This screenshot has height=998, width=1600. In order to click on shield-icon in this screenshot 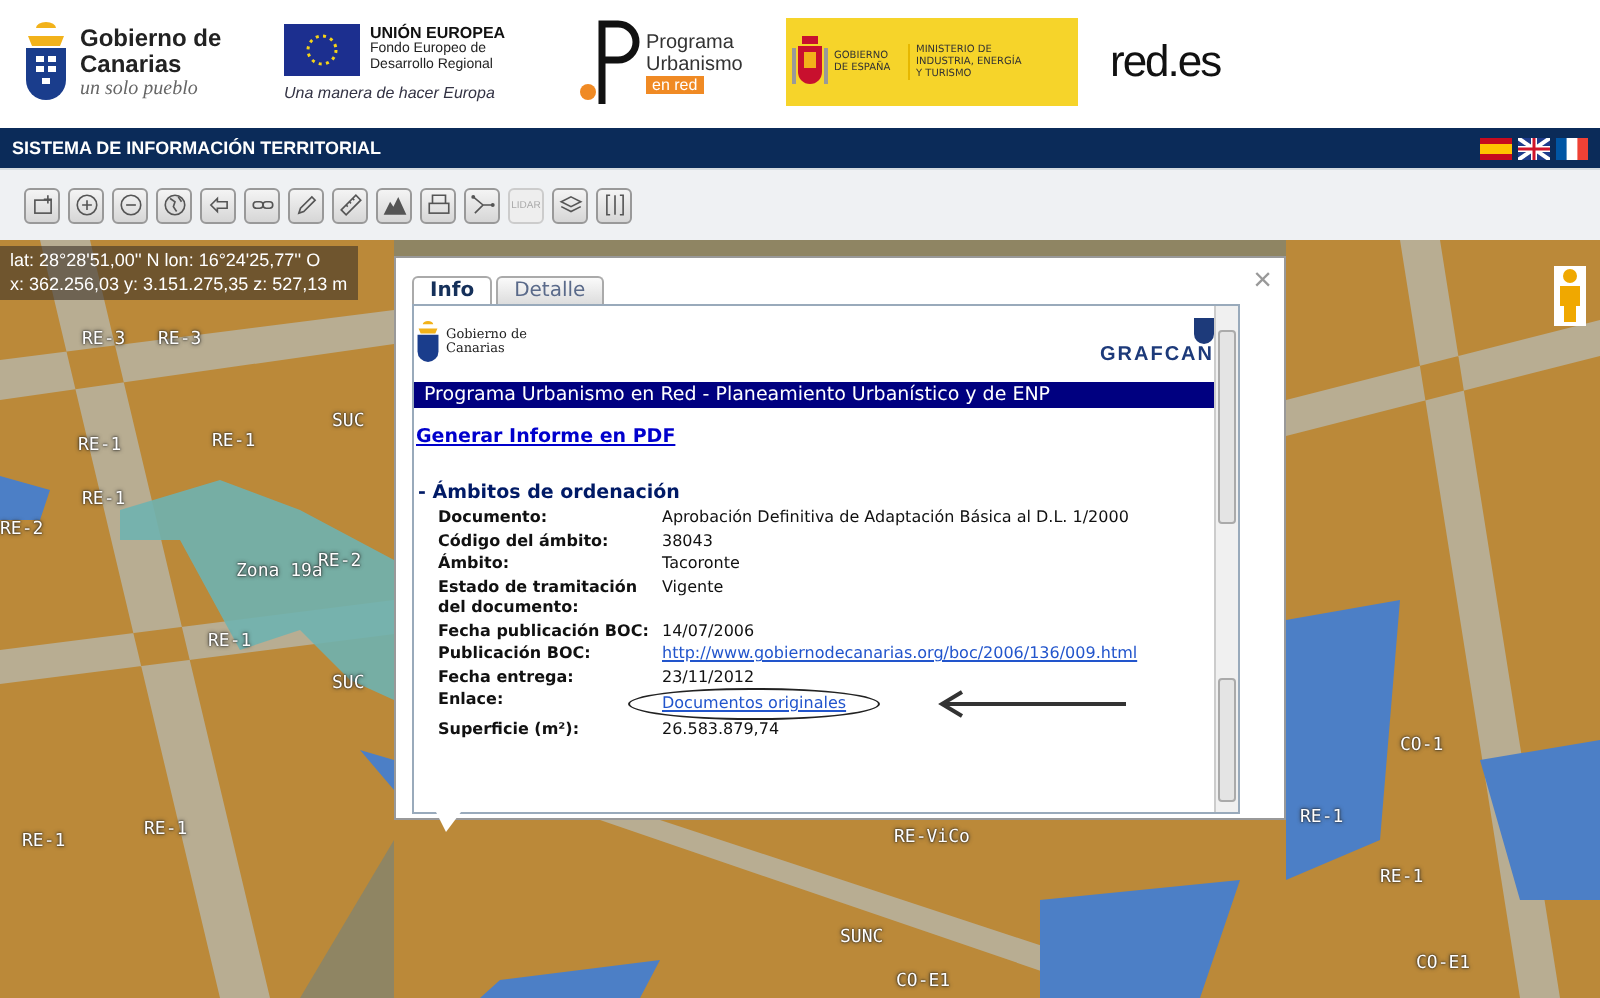, I will do `click(1204, 331)`.